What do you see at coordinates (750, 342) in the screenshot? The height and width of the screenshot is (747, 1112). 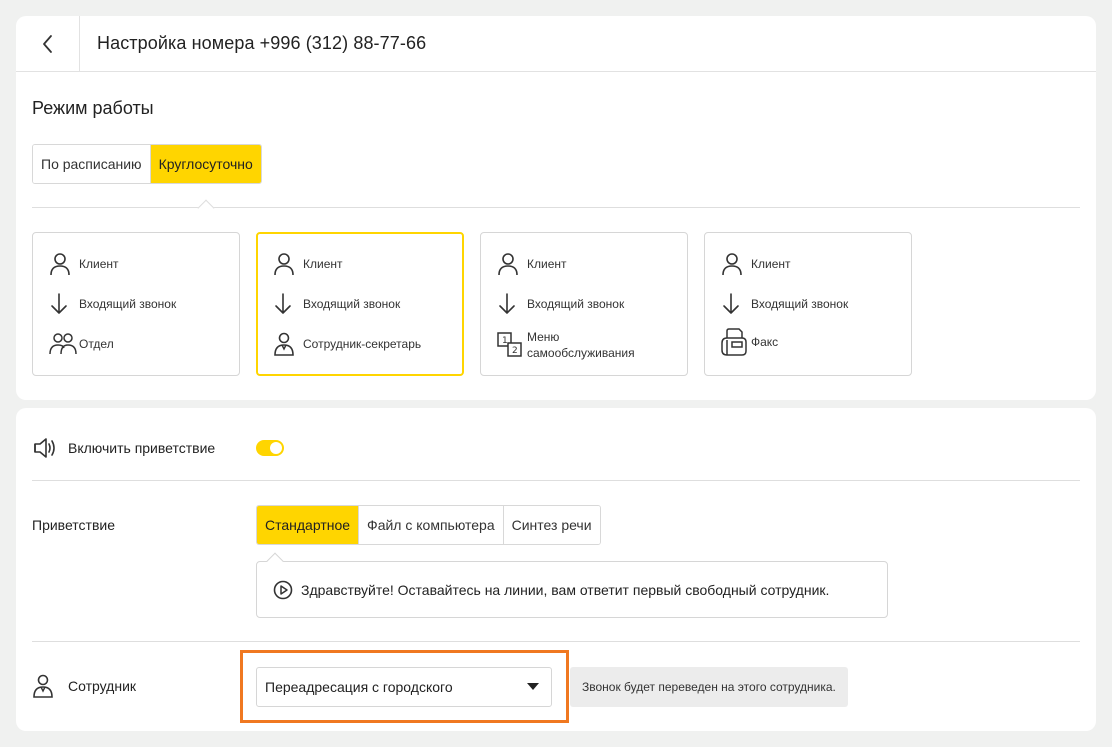 I see `scheme-row: Факс` at bounding box center [750, 342].